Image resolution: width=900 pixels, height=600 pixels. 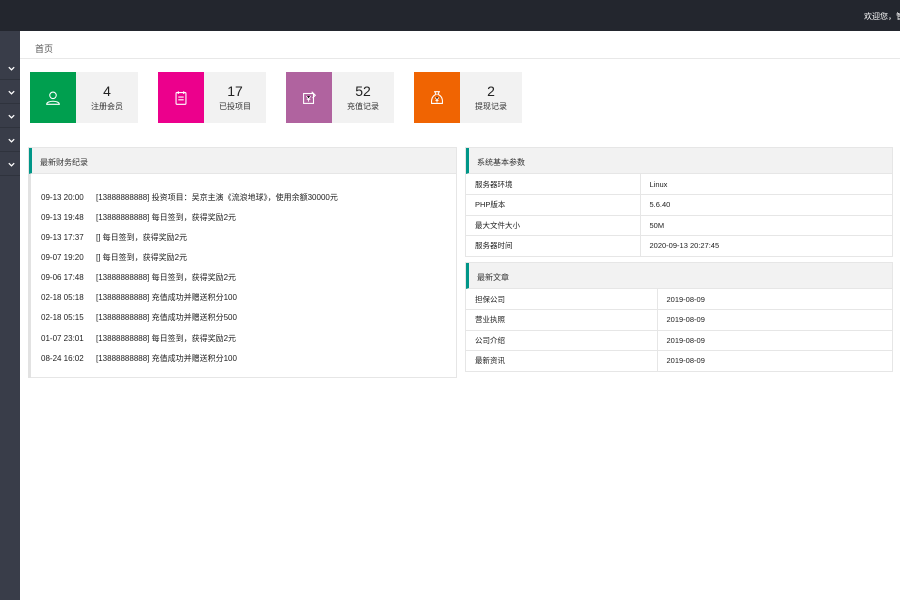 I want to click on record-time: 02-18 05:15, so click(x=62, y=317).